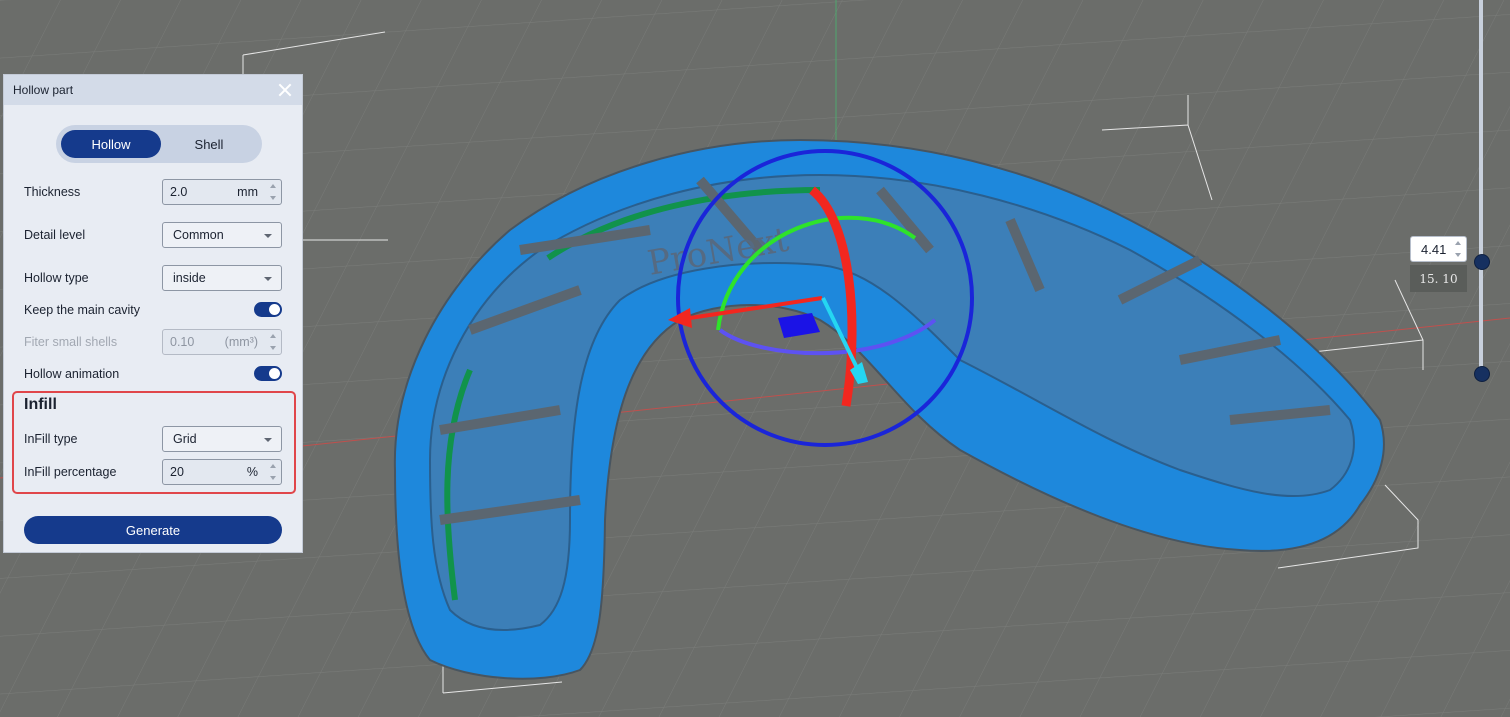 Image resolution: width=1510 pixels, height=717 pixels. What do you see at coordinates (268, 309) in the screenshot?
I see `keep-main-cavity-toggle` at bounding box center [268, 309].